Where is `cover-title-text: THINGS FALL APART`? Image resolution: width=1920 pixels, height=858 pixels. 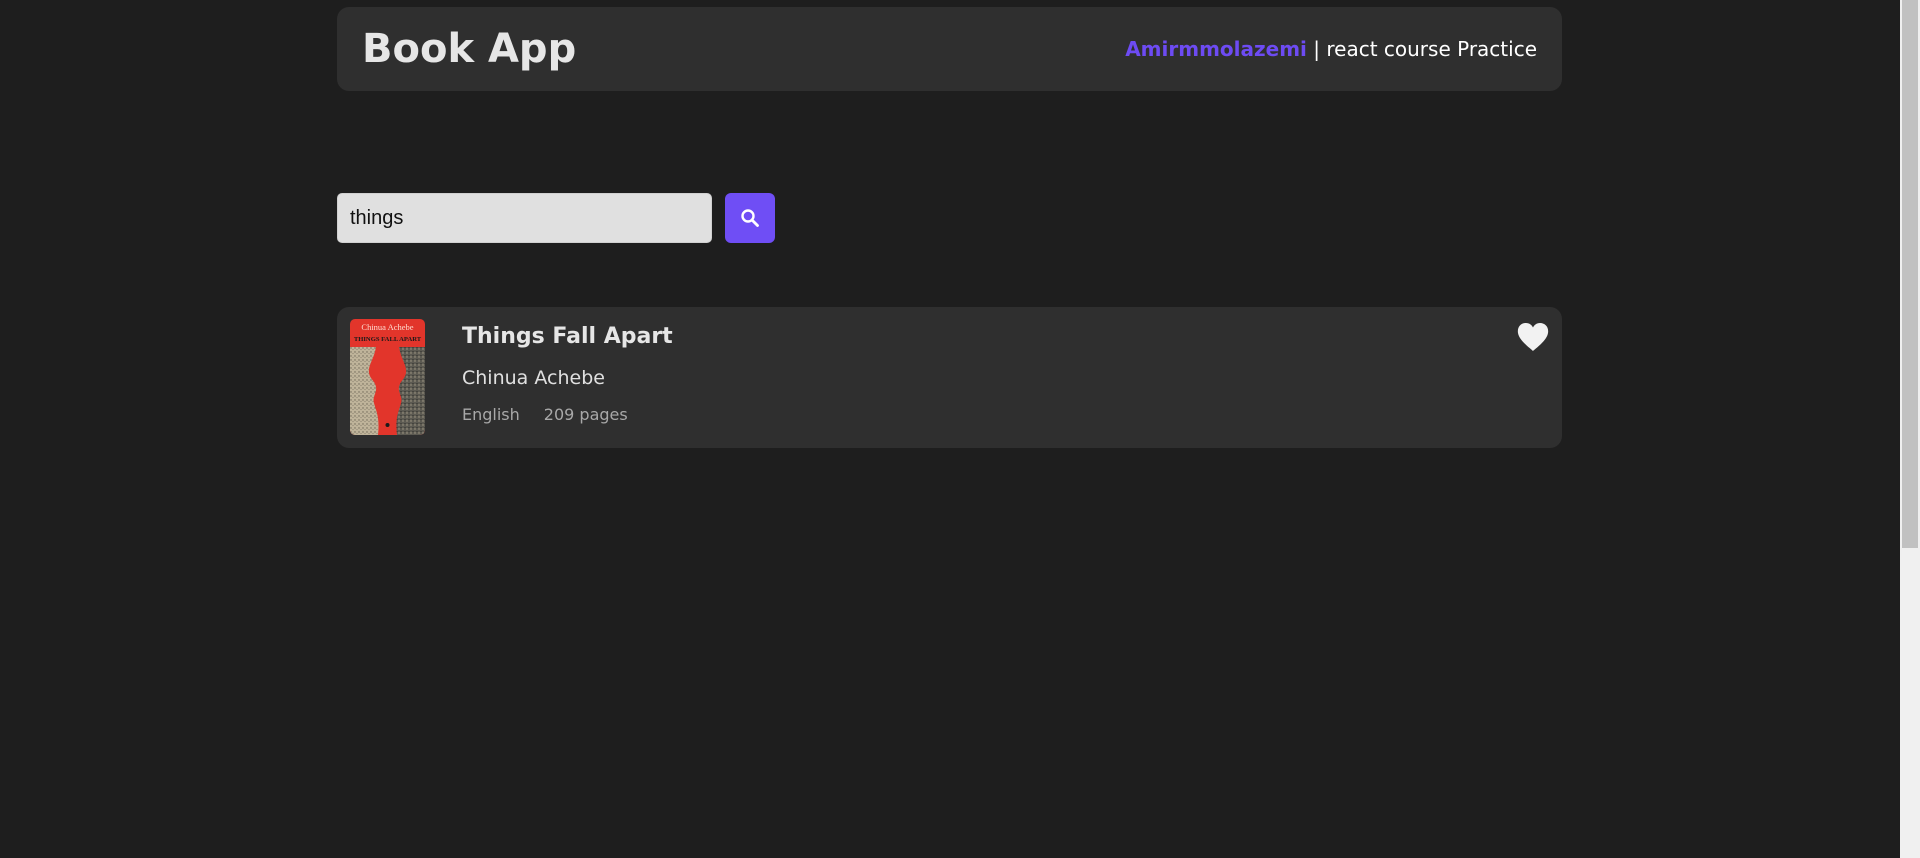 cover-title-text: THINGS FALL APART is located at coordinates (388, 339).